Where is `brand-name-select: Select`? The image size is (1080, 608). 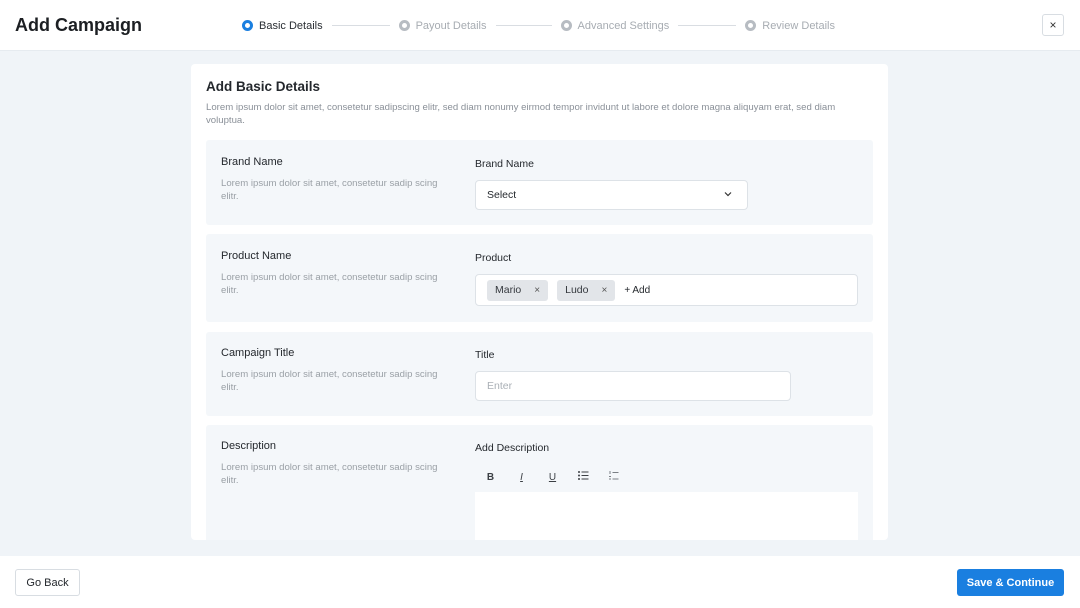 brand-name-select: Select is located at coordinates (611, 195).